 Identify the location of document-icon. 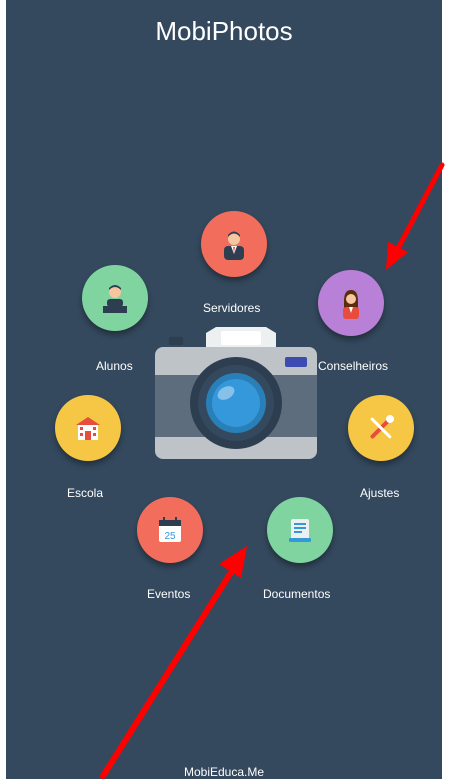
(300, 530).